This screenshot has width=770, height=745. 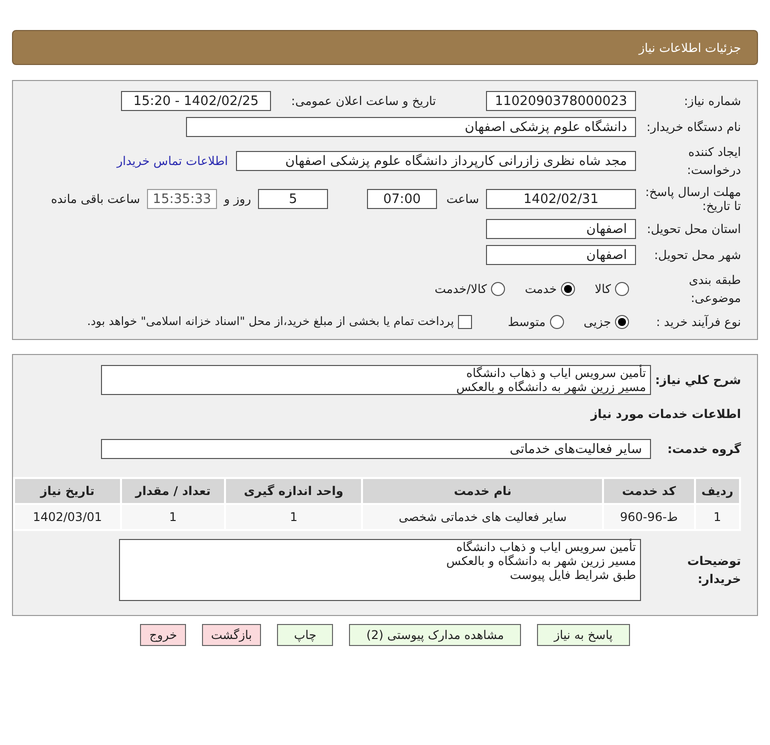 I want to click on days-field: 5, so click(x=293, y=199).